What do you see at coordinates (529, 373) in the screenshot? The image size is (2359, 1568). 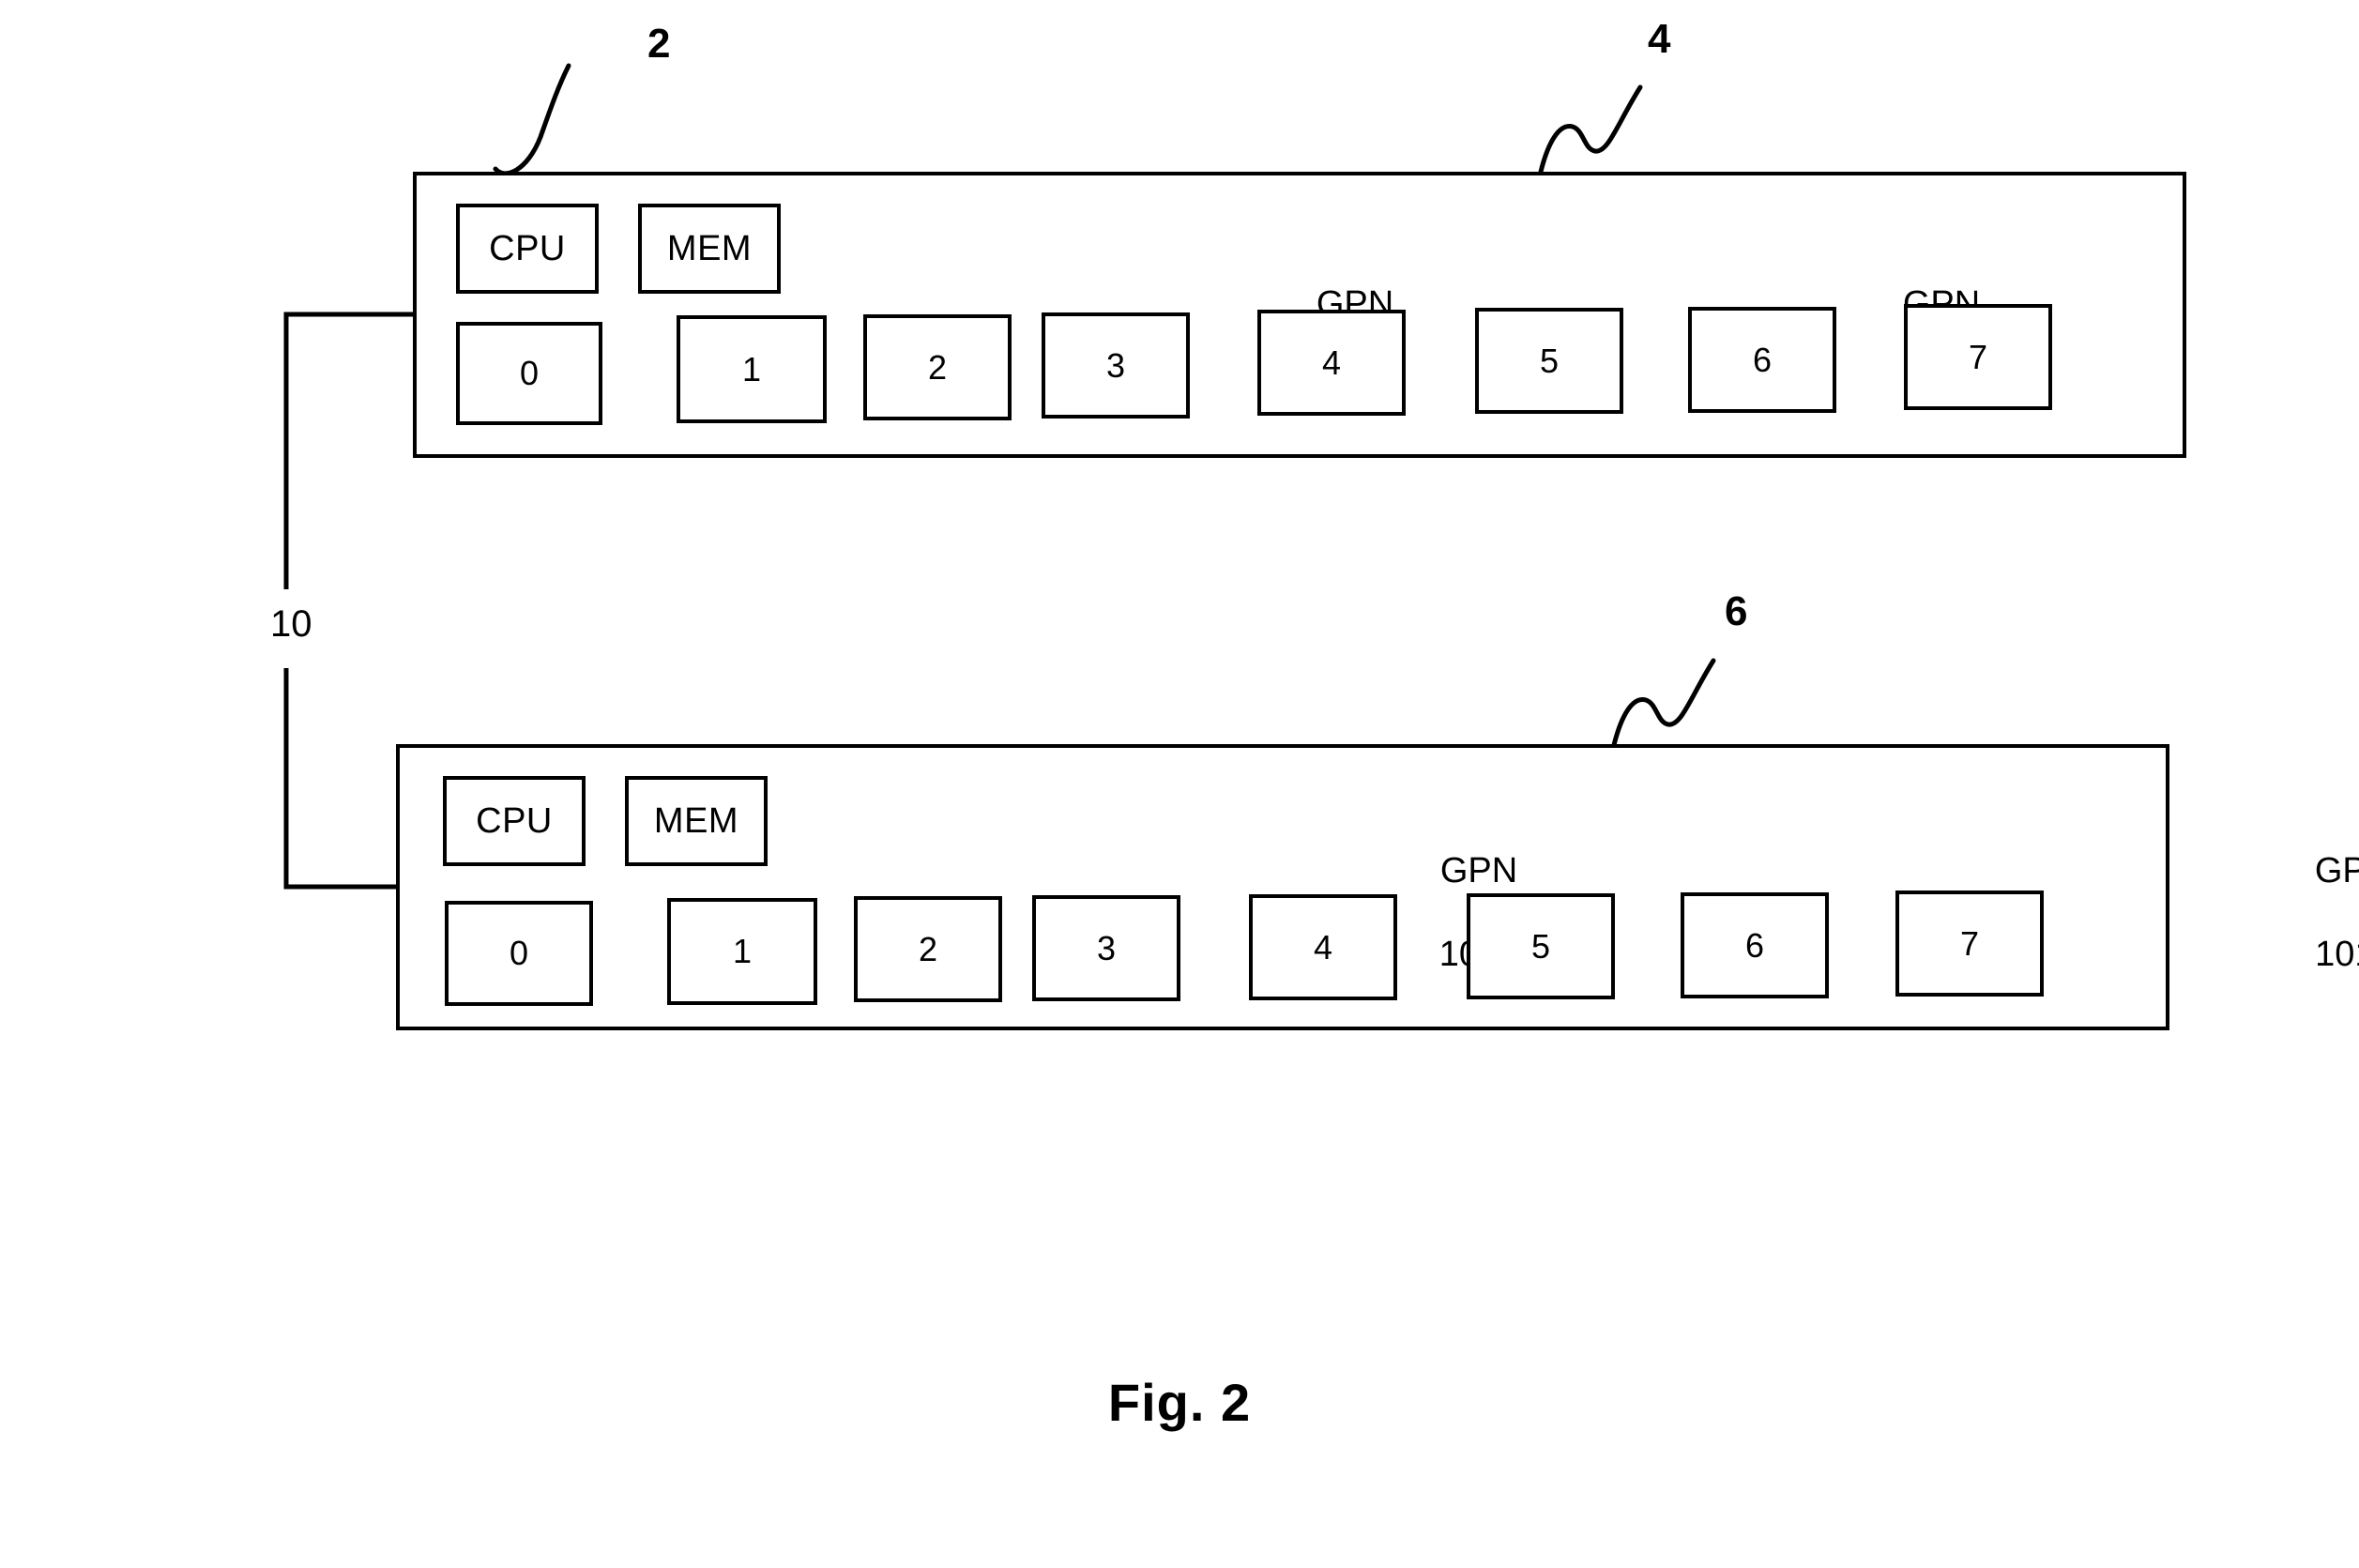 I see `processor-box-node-1-0: 0` at bounding box center [529, 373].